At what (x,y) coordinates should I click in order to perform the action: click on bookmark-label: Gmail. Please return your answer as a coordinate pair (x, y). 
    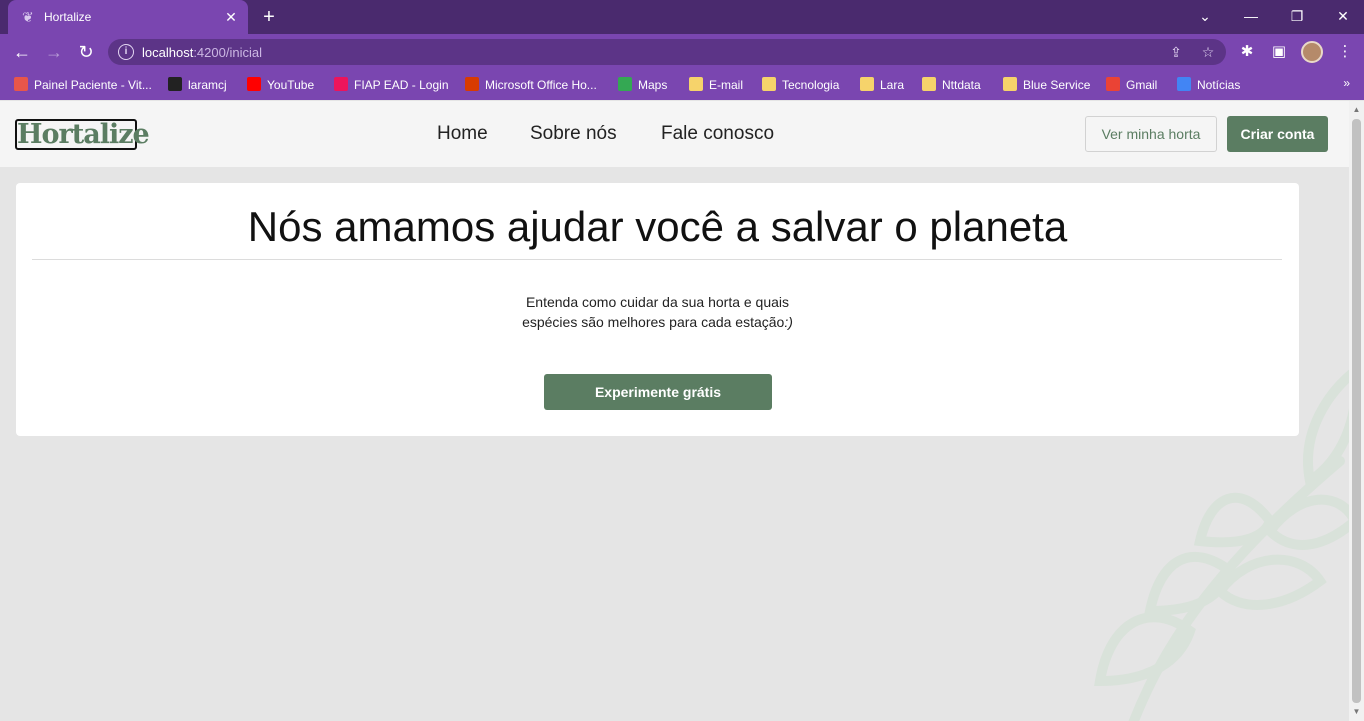
    Looking at the image, I should click on (1142, 85).